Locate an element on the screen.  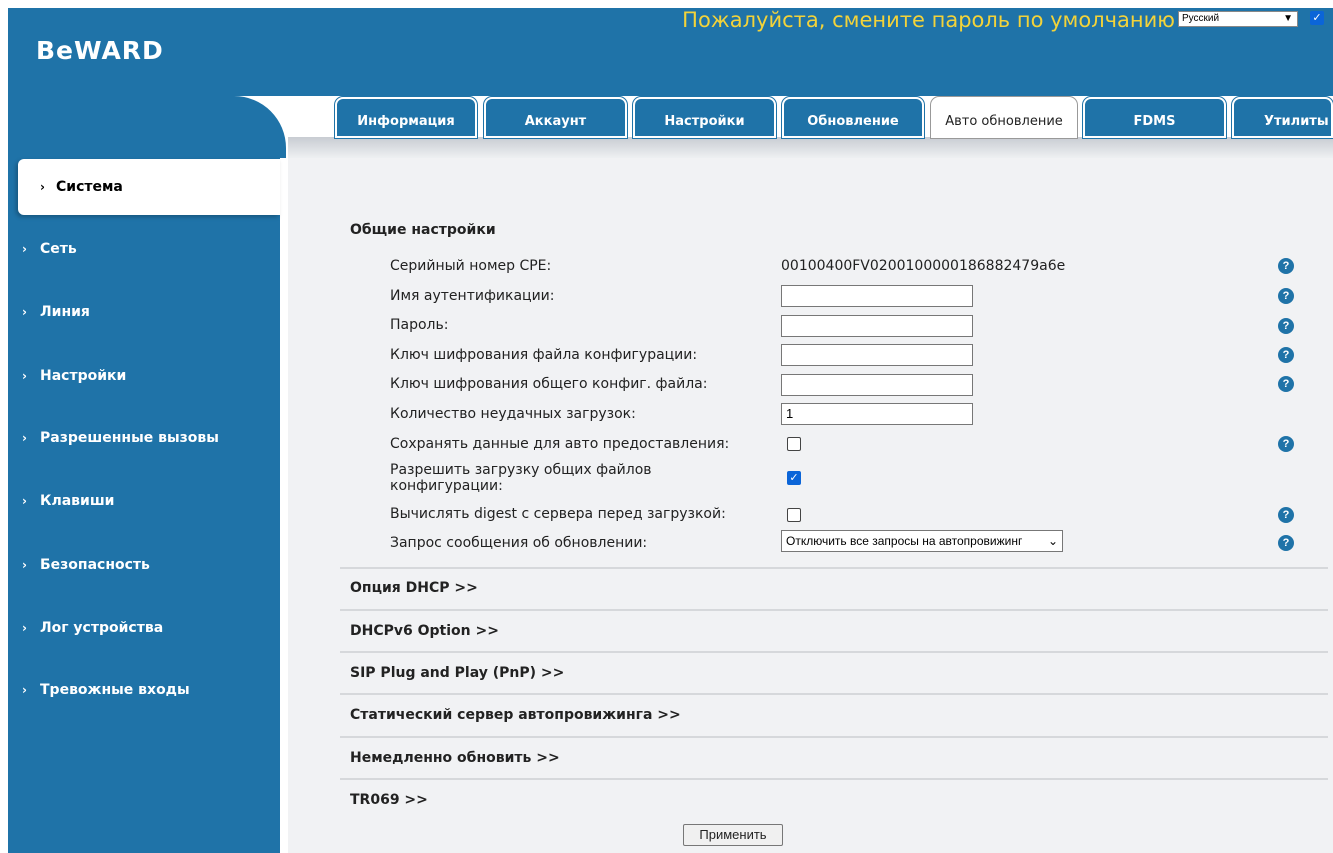
section-static-server: Статический сервер автопровижинга >> is located at coordinates (515, 715).